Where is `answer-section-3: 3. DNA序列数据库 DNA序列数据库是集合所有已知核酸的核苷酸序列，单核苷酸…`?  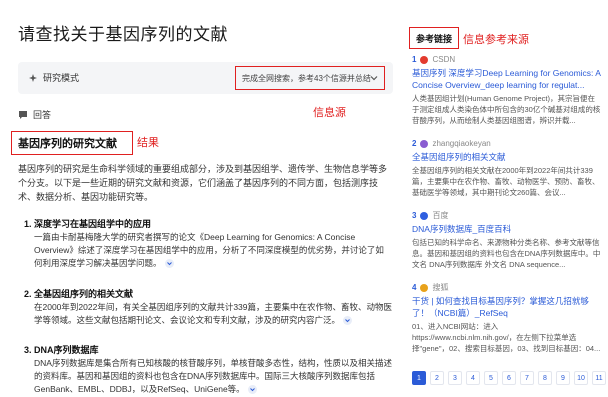 answer-section-3: 3. DNA序列数据库 DNA序列数据库是集合所有已知核酸的核苷酸序列，单核苷酸… is located at coordinates (208, 369).